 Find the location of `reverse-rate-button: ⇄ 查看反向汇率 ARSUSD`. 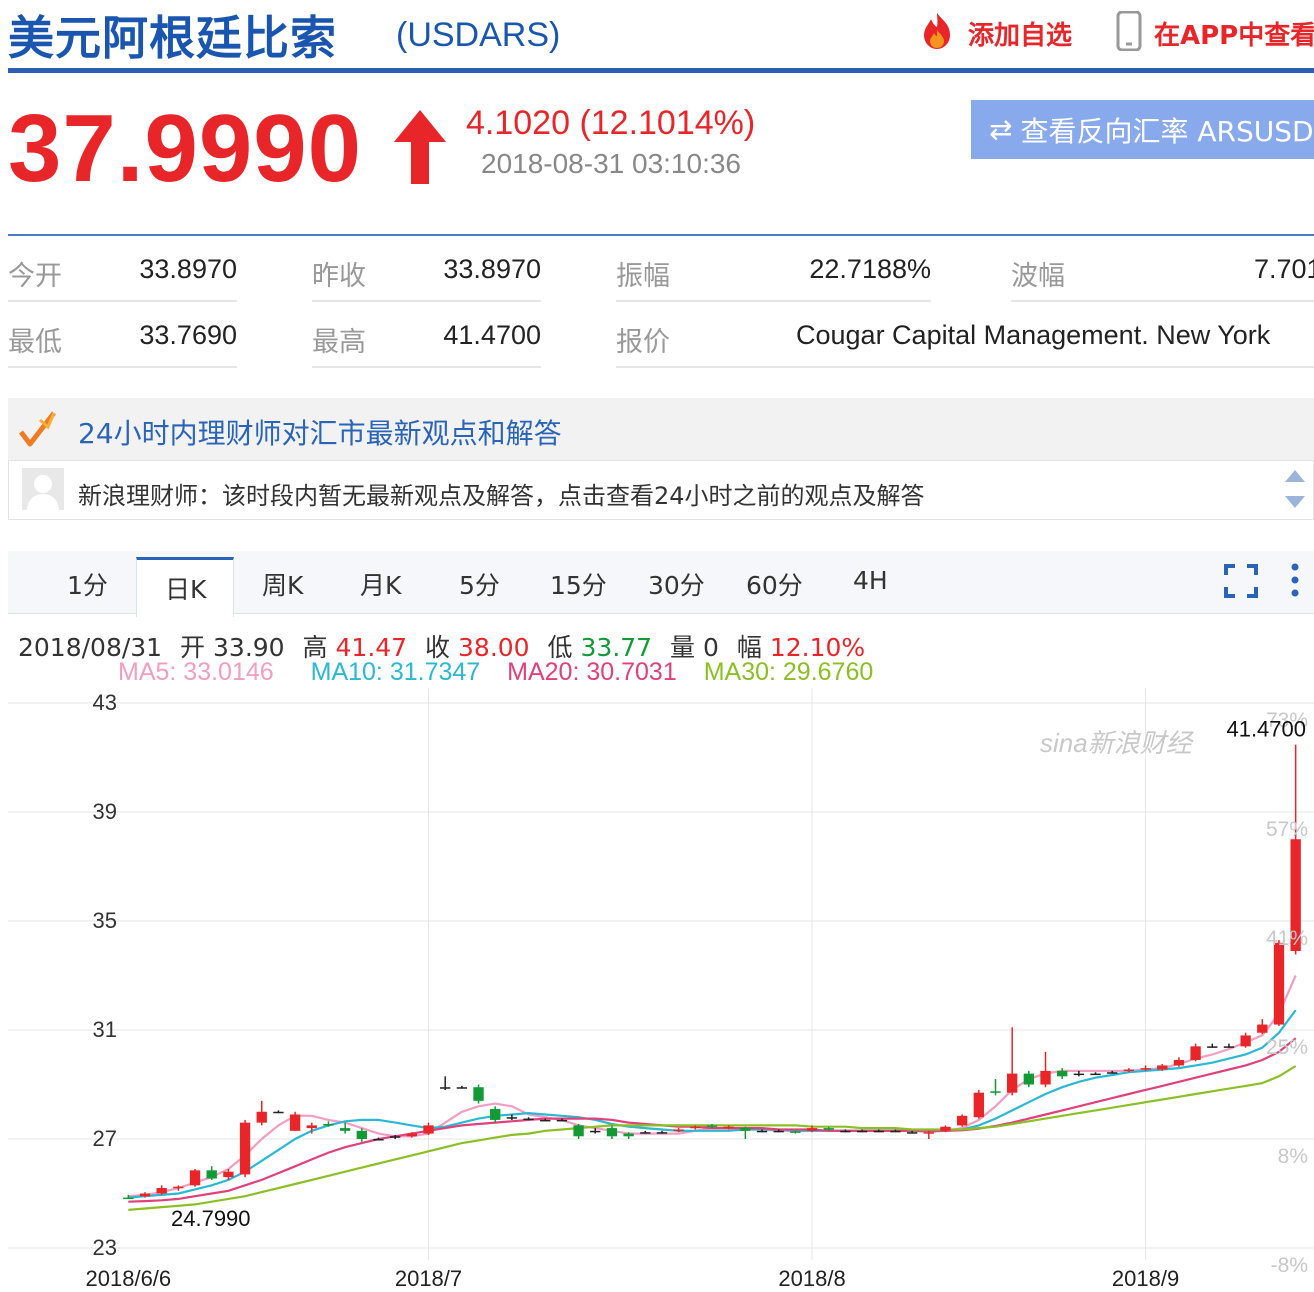

reverse-rate-button: ⇄ 查看反向汇率 ARSUSD is located at coordinates (1142, 129).